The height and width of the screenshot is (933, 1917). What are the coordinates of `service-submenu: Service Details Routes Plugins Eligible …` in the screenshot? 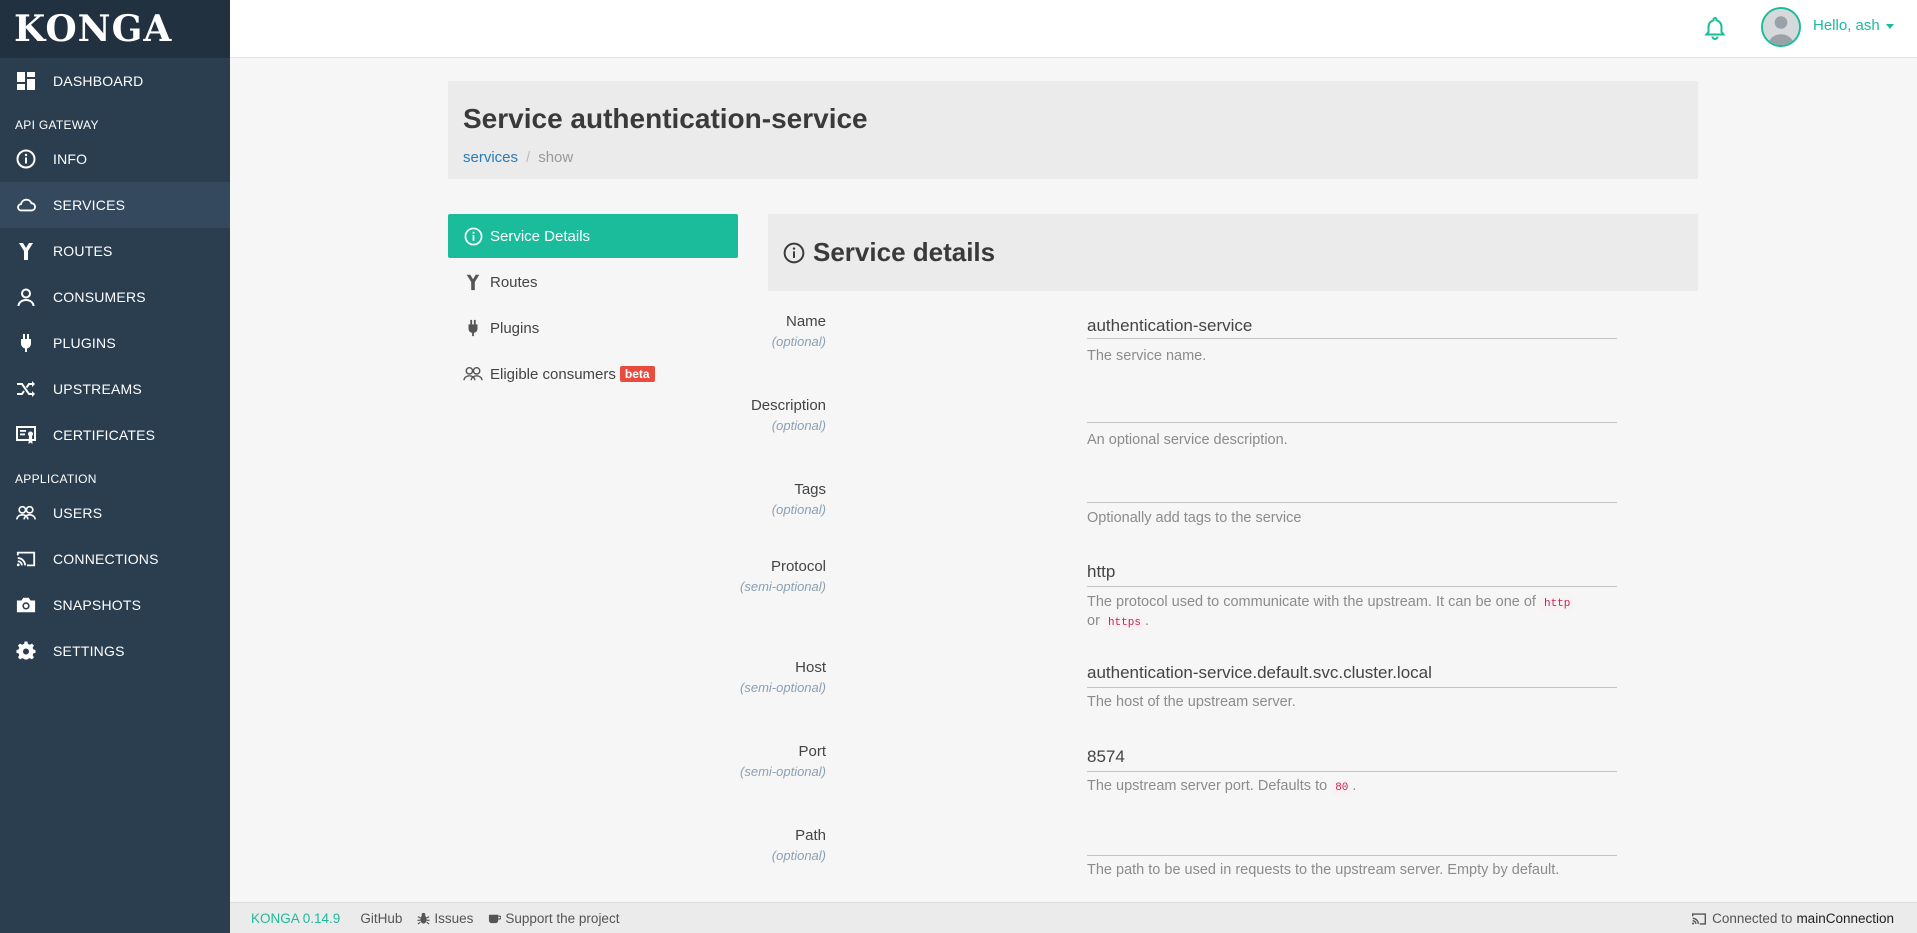 It's located at (593, 306).